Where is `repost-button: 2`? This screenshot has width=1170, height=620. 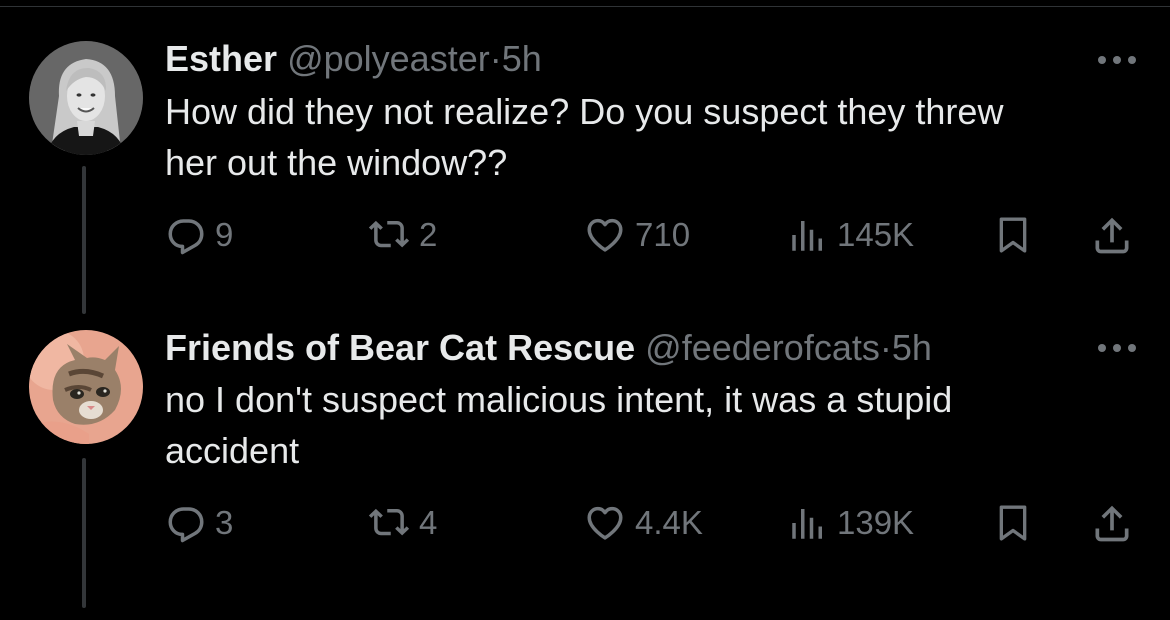
repost-button: 2 is located at coordinates (402, 235).